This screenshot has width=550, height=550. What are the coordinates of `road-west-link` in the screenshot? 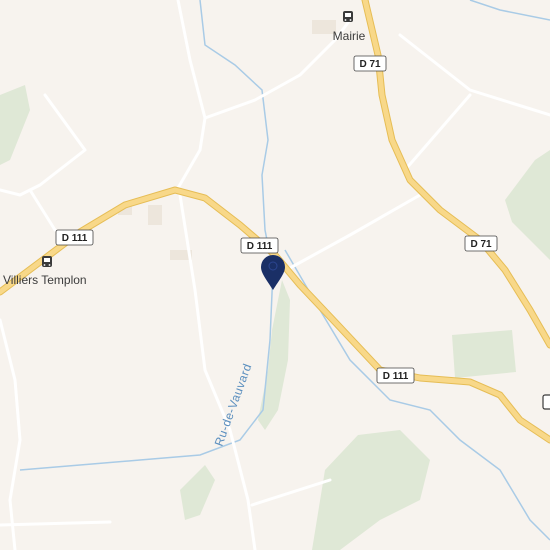 It's located at (42, 210).